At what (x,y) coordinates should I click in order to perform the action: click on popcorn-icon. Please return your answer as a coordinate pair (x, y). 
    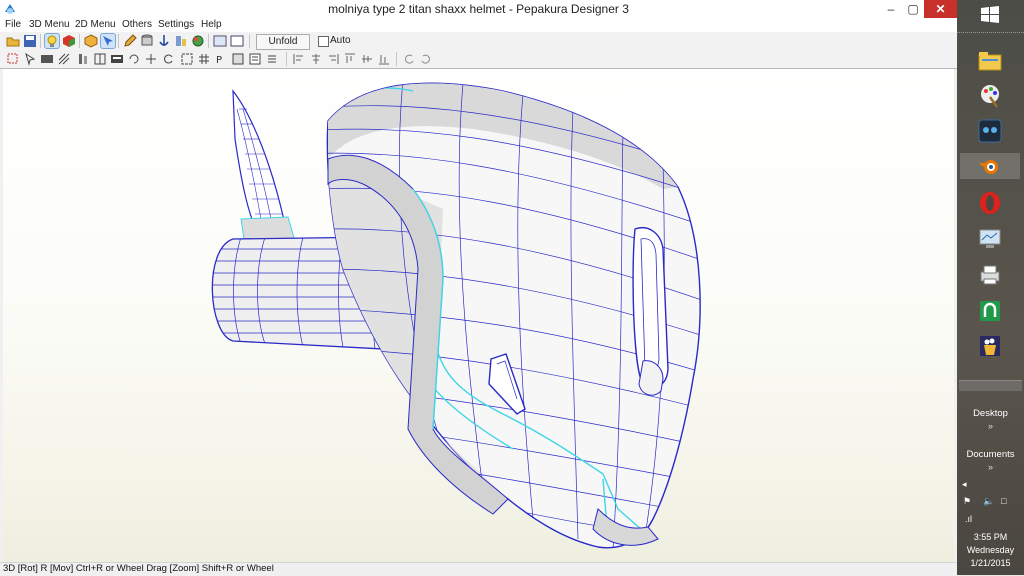
    Looking at the image, I should click on (990, 346).